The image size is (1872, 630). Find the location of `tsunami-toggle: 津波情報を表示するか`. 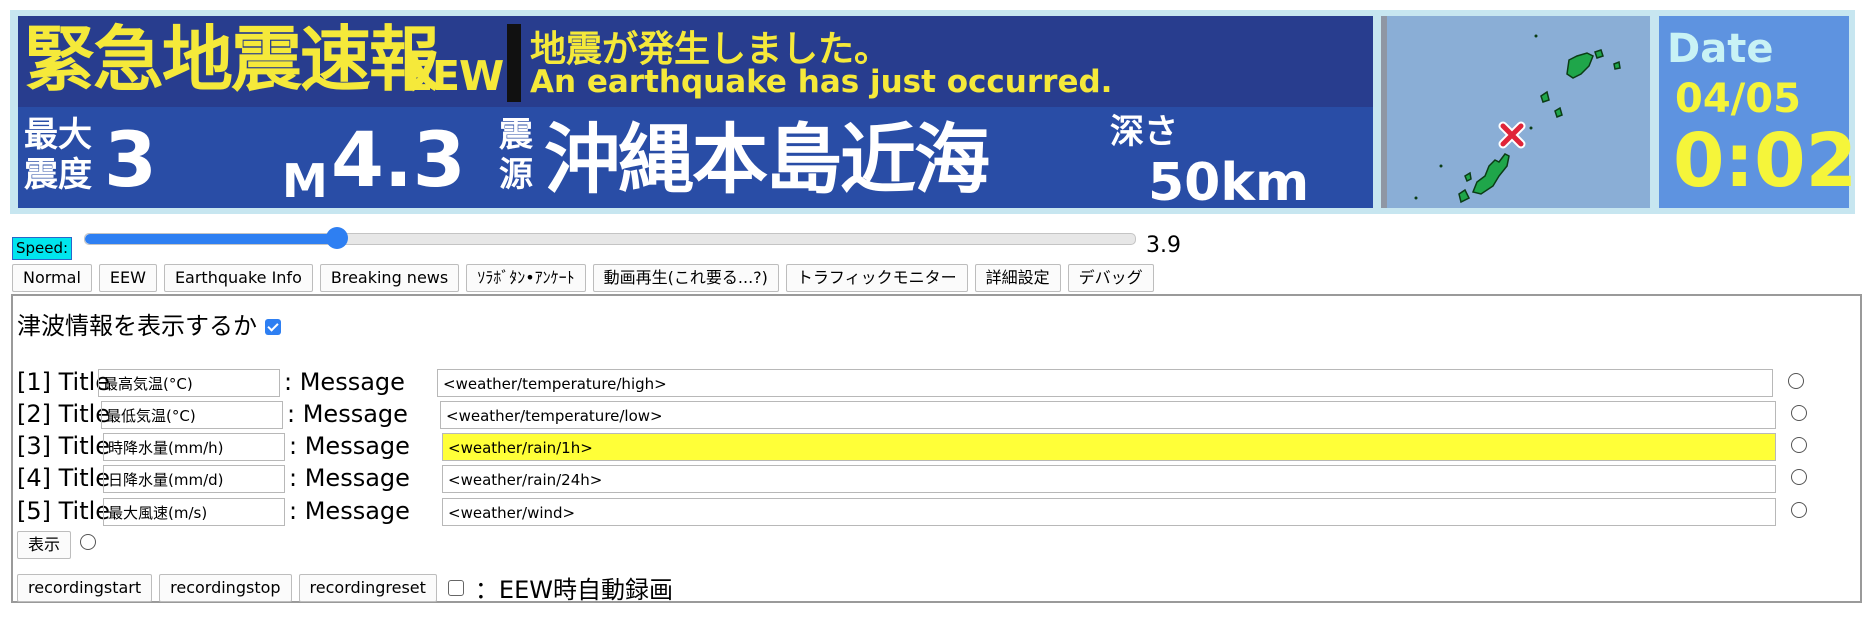

tsunami-toggle: 津波情報を表示するか is located at coordinates (149, 323).